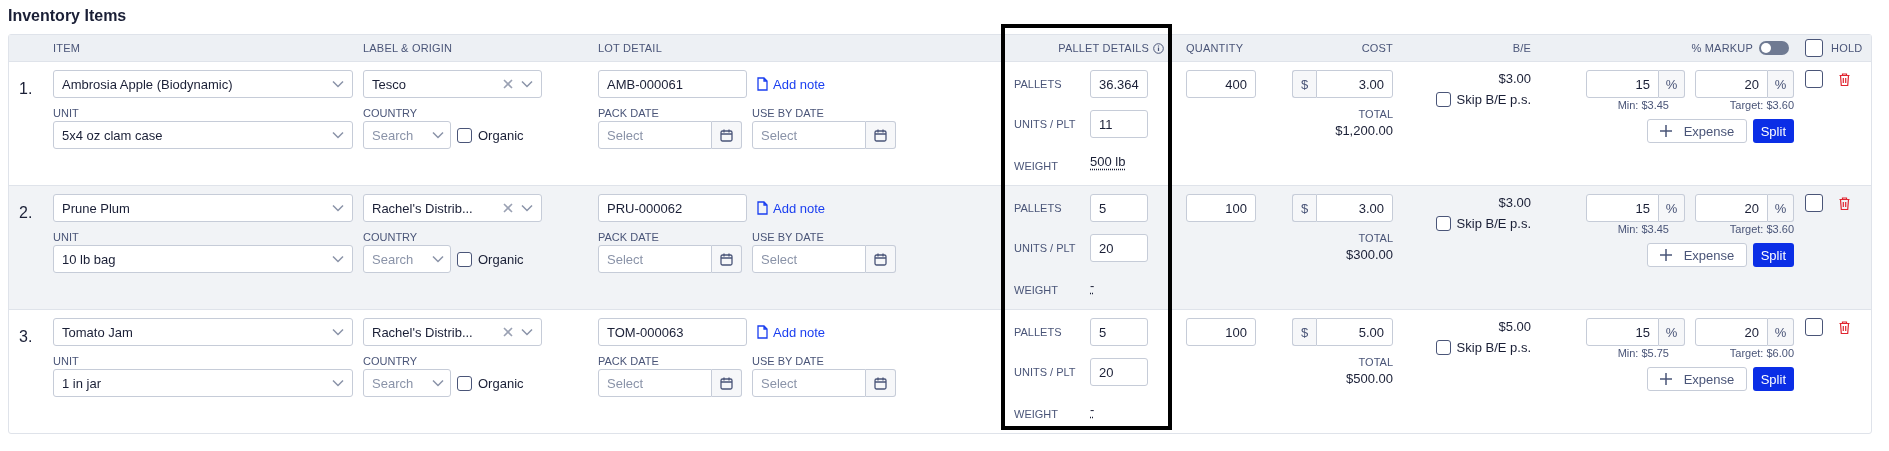 The width and height of the screenshot is (1889, 451). I want to click on weight-value: 500 lb, so click(1108, 156).